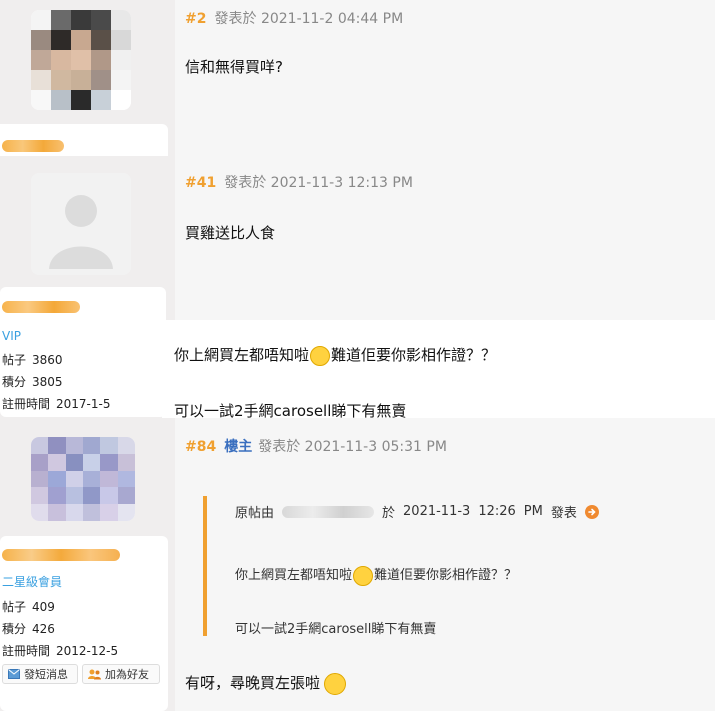  I want to click on quoted-username, so click(328, 511).